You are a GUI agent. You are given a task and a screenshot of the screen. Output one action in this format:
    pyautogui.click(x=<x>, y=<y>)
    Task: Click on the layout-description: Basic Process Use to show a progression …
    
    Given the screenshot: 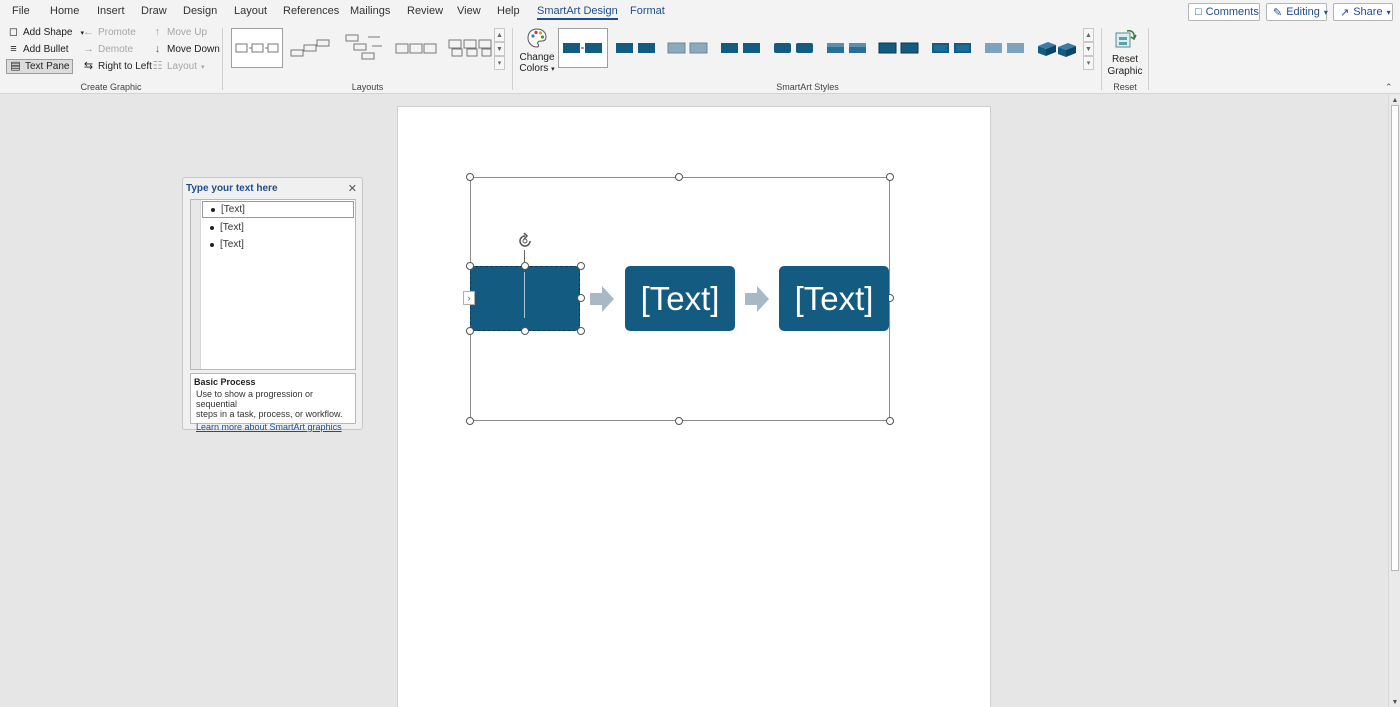 What is the action you would take?
    pyautogui.click(x=273, y=402)
    